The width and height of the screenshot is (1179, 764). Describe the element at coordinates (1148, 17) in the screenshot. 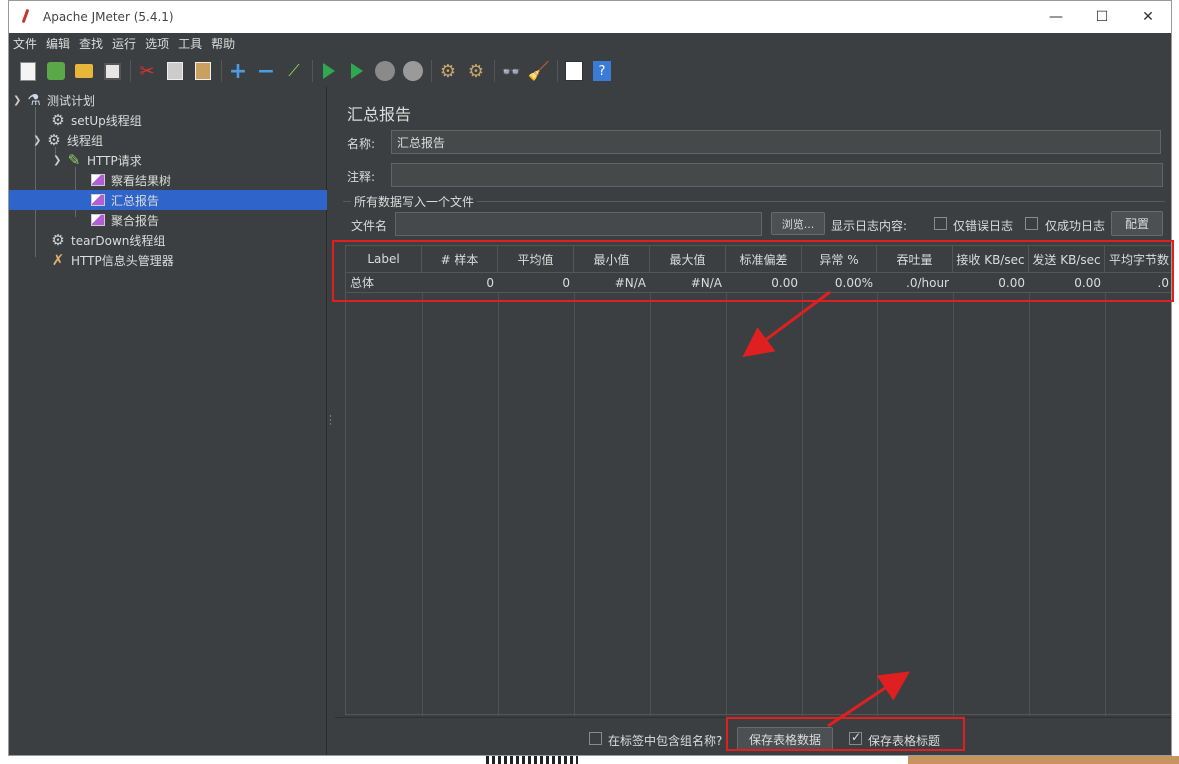

I see `close-button: ✕` at that location.